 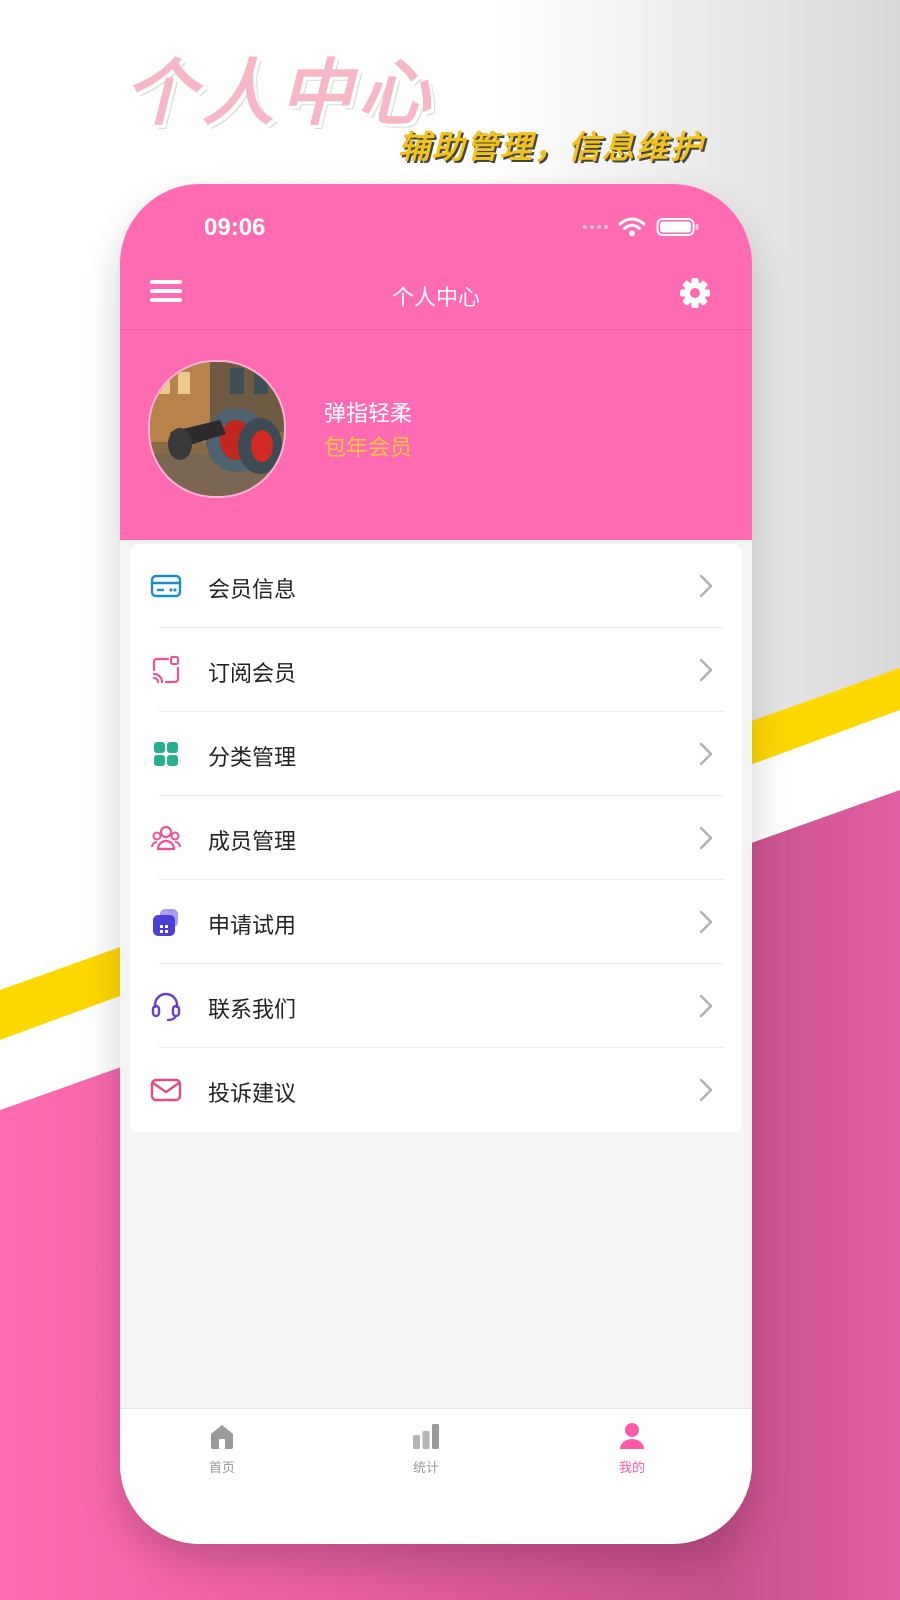 What do you see at coordinates (221, 1468) in the screenshot?
I see `tab-label: 首页` at bounding box center [221, 1468].